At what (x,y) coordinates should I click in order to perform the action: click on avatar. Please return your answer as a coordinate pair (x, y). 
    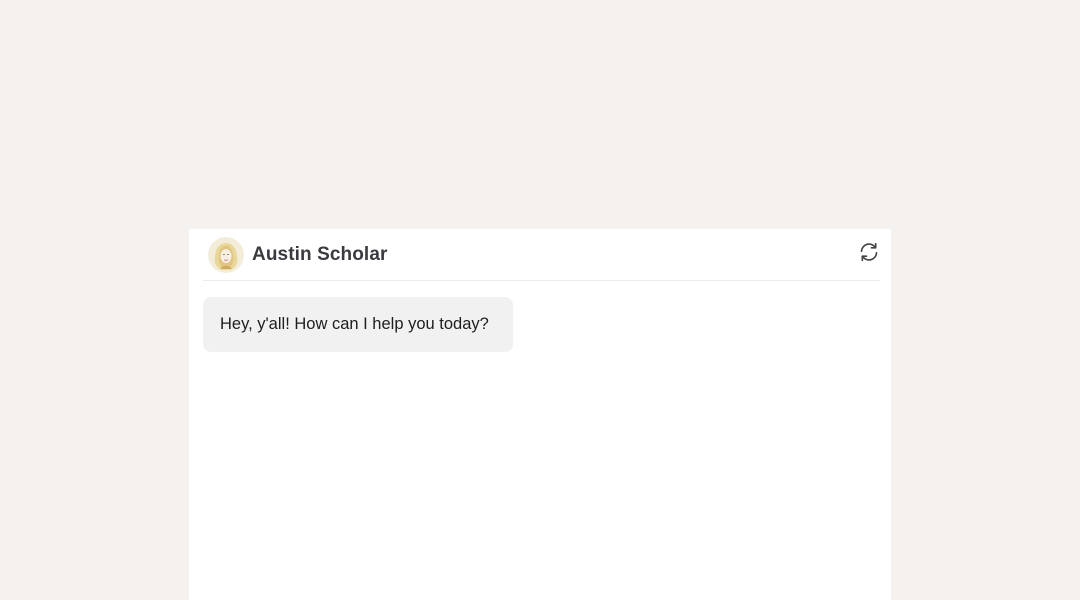
    Looking at the image, I should click on (226, 254).